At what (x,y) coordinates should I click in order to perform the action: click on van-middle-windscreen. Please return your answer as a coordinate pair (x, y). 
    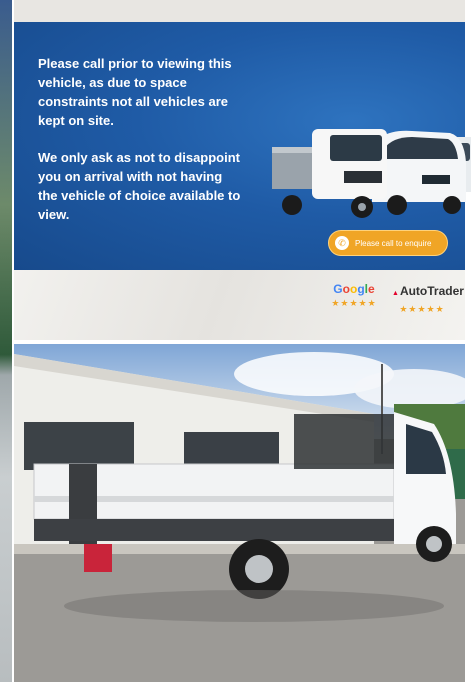
    Looking at the image, I should click on (421, 148).